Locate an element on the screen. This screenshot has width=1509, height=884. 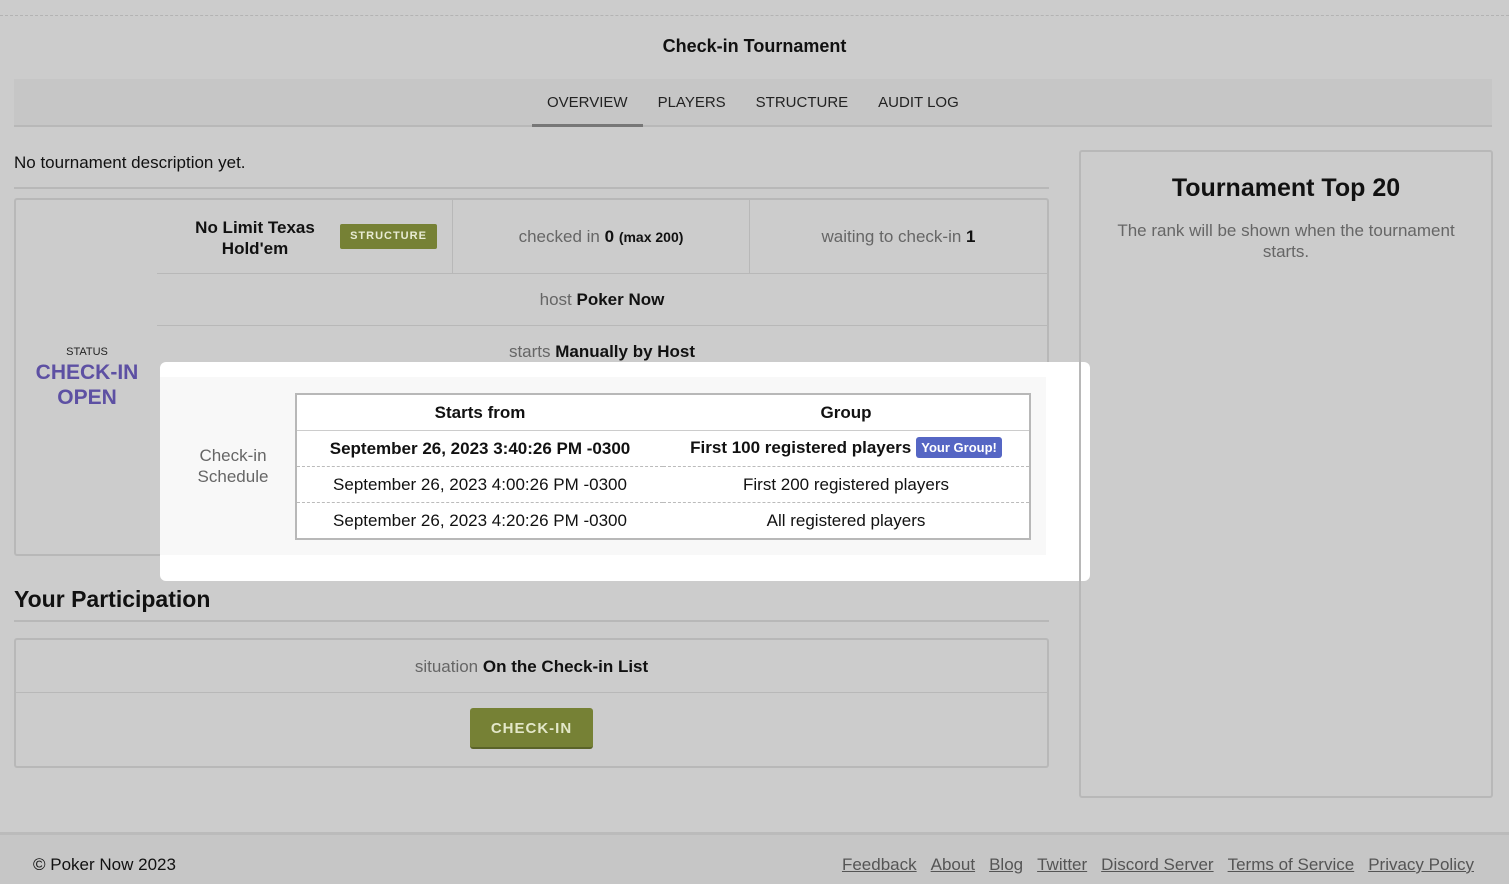
header-group: Group is located at coordinates (846, 412).